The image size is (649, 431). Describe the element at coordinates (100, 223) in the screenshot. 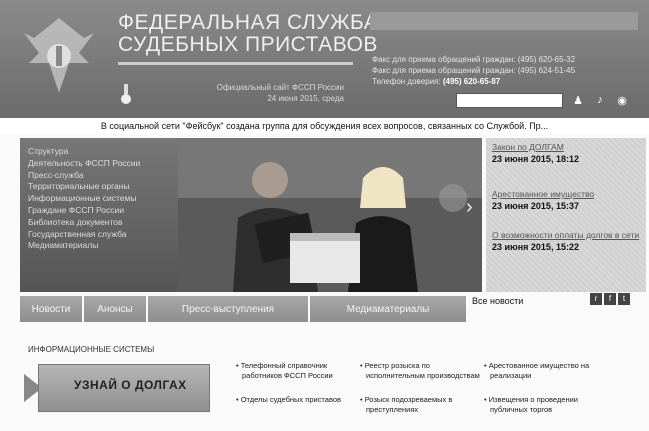

I see `menu-item: Библиотека документов` at that location.